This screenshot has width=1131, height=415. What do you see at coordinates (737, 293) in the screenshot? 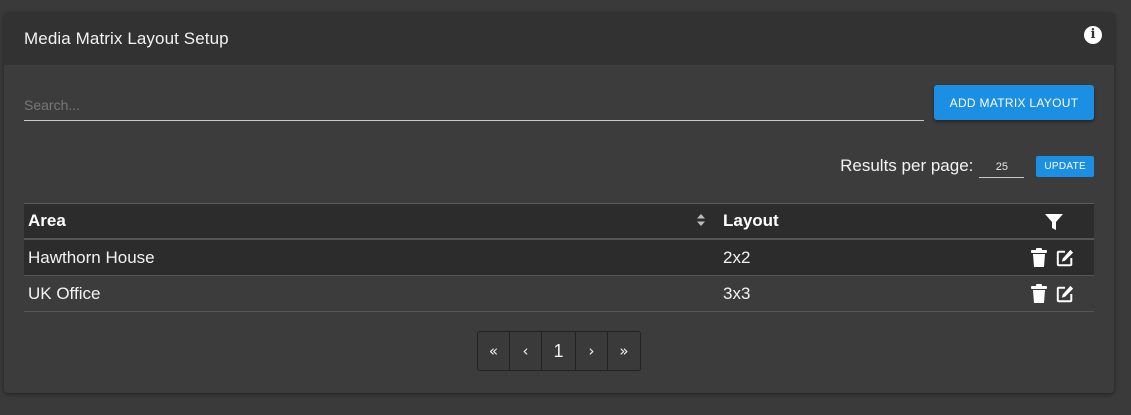
I see `layout-cell: 3x3` at bounding box center [737, 293].